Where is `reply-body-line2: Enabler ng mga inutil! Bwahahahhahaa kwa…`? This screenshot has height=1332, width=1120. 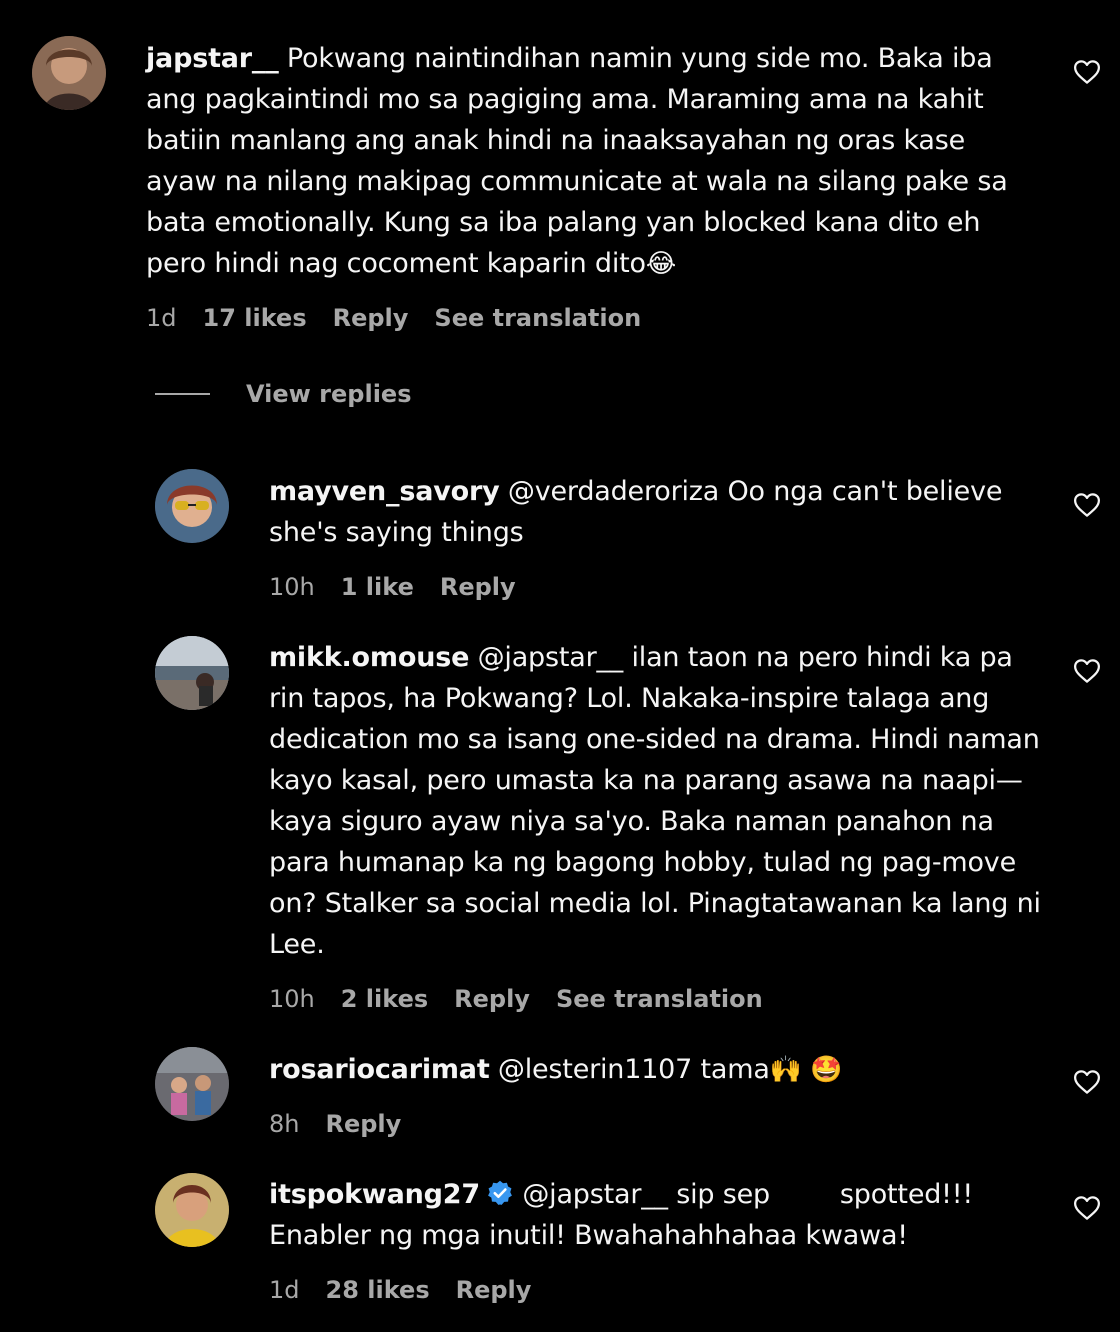
reply-body-line2: Enabler ng mga inutil! Bwahahahhahaa kwa… is located at coordinates (588, 1235).